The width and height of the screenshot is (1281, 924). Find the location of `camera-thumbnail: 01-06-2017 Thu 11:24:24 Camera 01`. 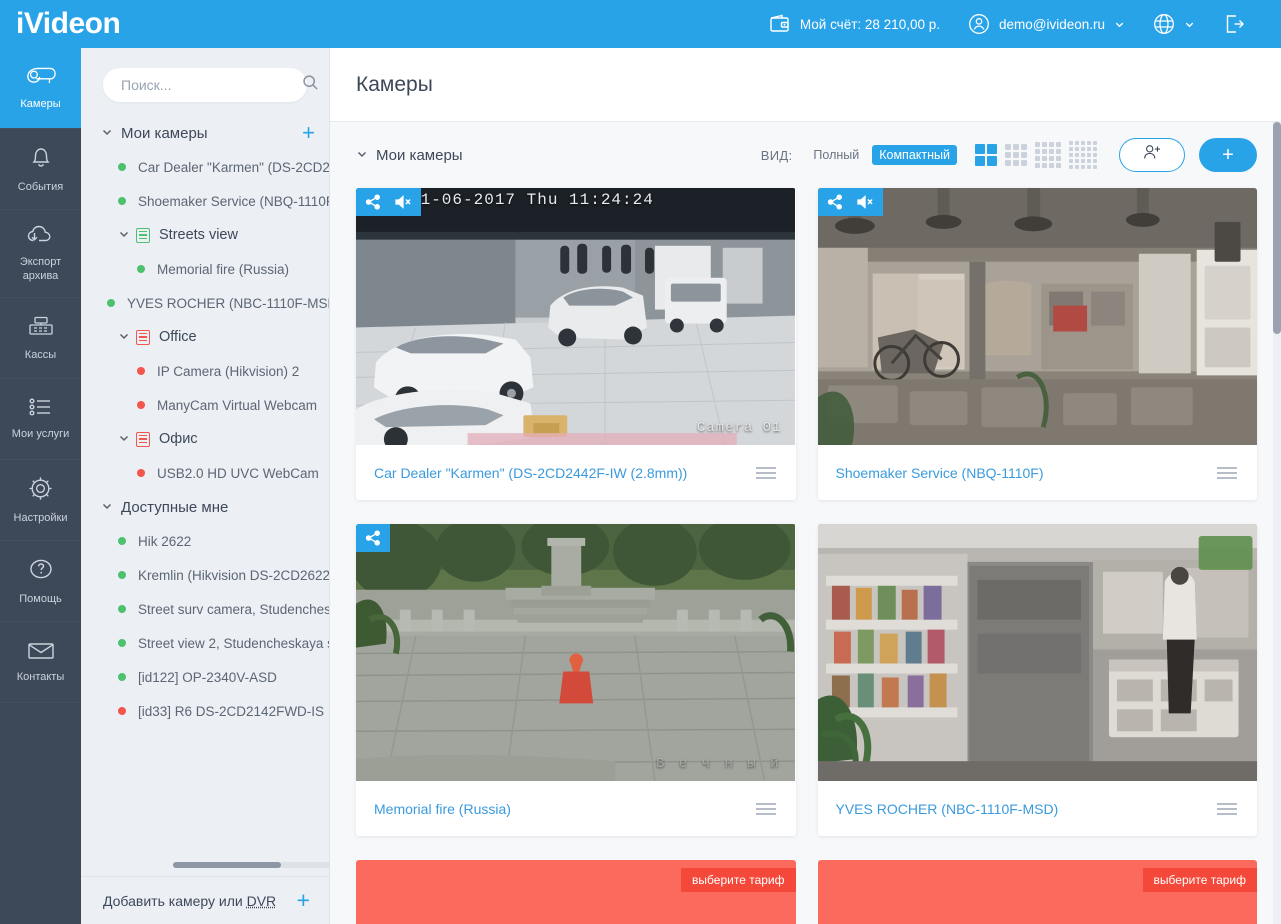

camera-thumbnail: 01-06-2017 Thu 11:24:24 Camera 01 is located at coordinates (576, 317).